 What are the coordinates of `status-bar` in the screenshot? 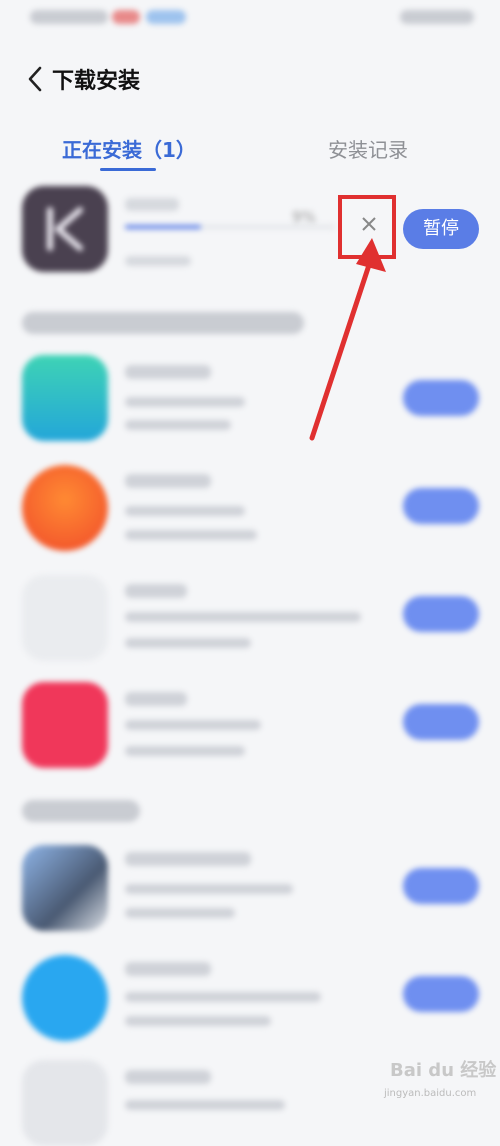 It's located at (250, 19).